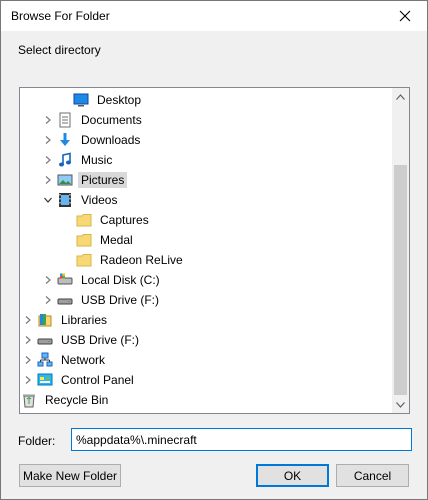 Image resolution: width=428 pixels, height=500 pixels. I want to click on tree-item: Control Panel, so click(78, 380).